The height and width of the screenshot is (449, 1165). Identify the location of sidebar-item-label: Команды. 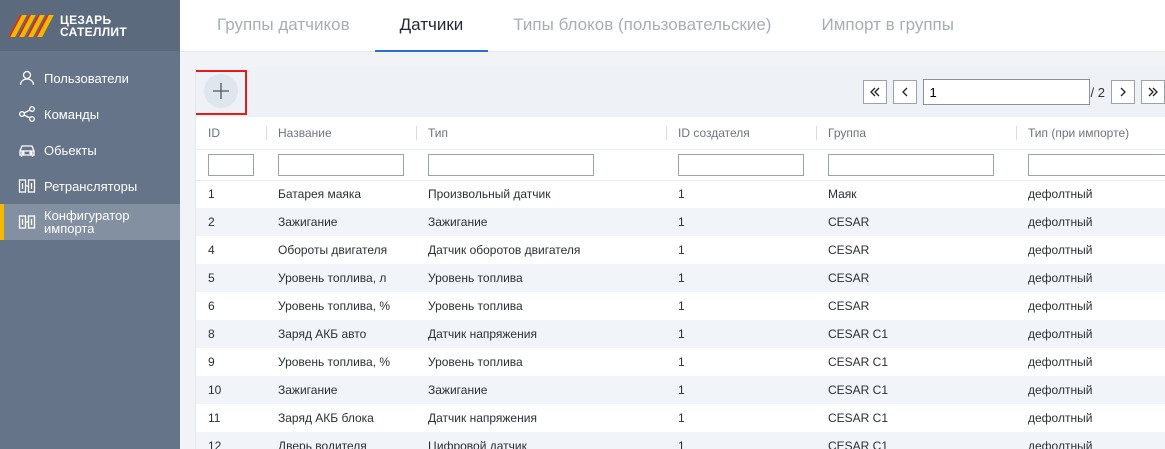
(72, 114).